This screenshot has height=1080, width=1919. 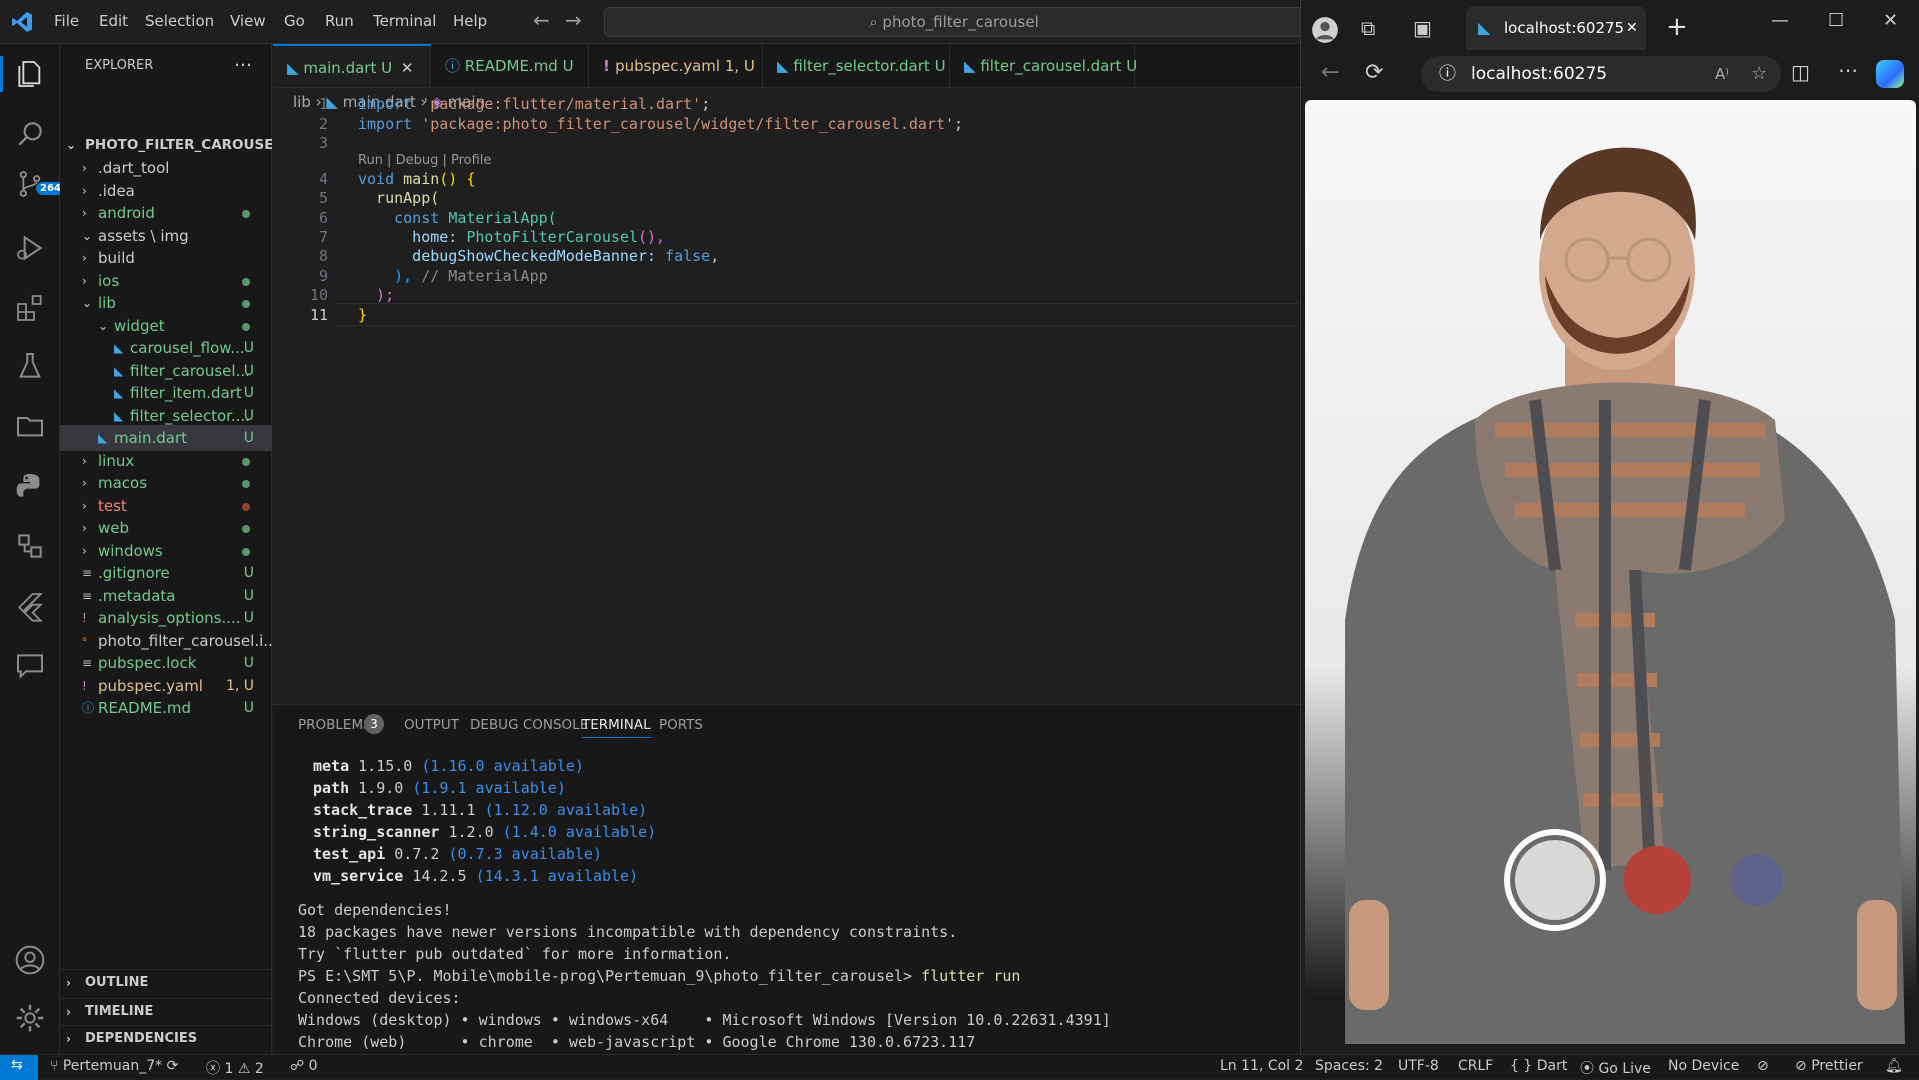 What do you see at coordinates (179, 21) in the screenshot?
I see `menu-selection: Selection` at bounding box center [179, 21].